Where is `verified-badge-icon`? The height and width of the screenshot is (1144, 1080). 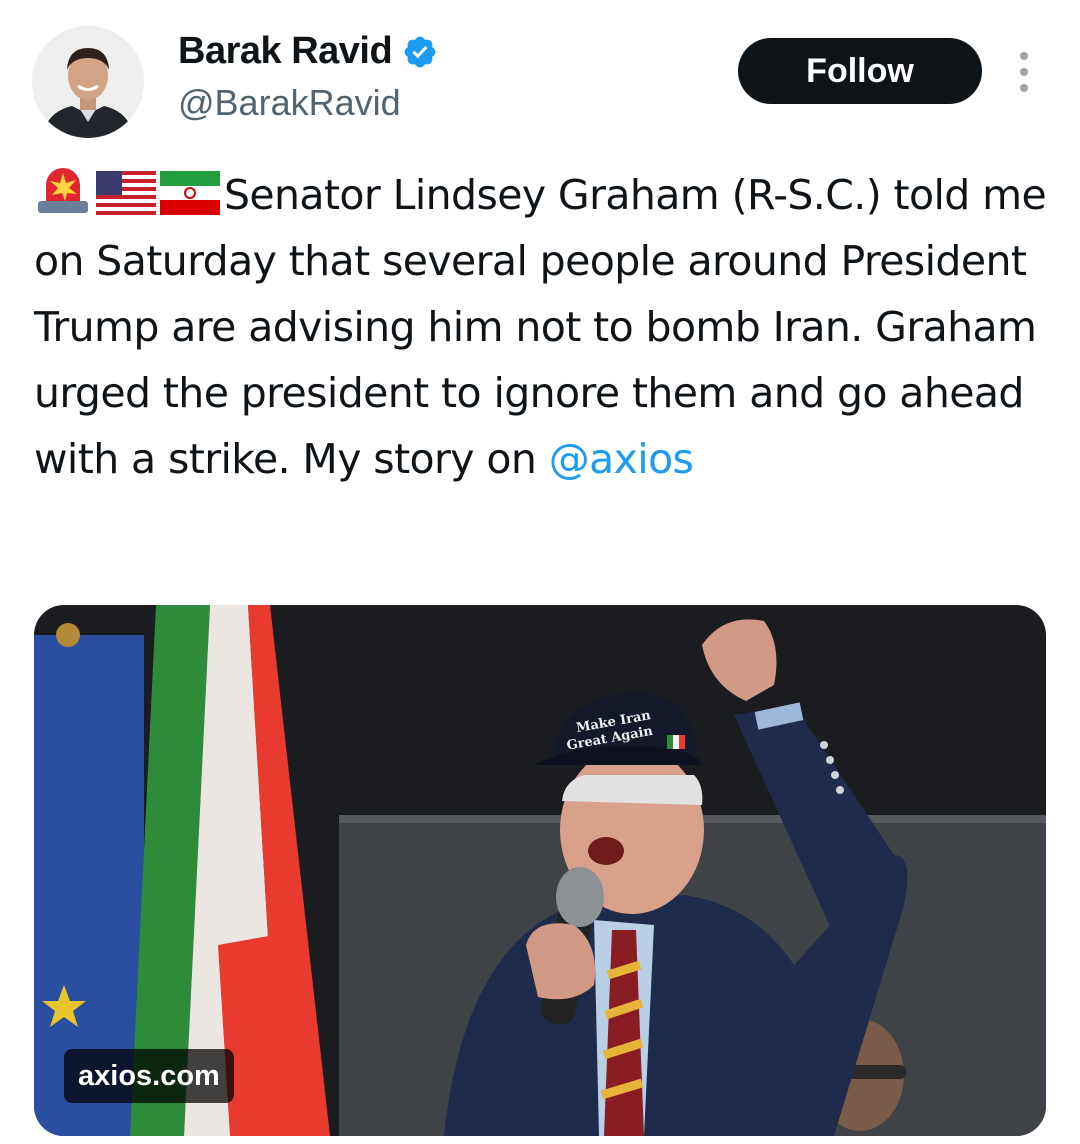
verified-badge-icon is located at coordinates (420, 51).